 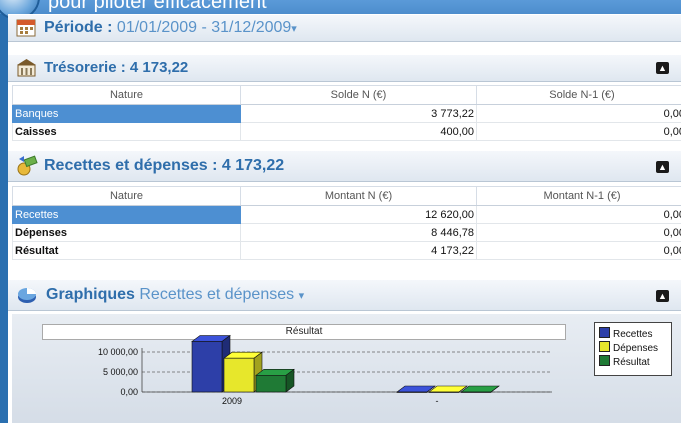 I want to click on chart-legend: Recettes Dépenses Résultat, so click(x=633, y=349).